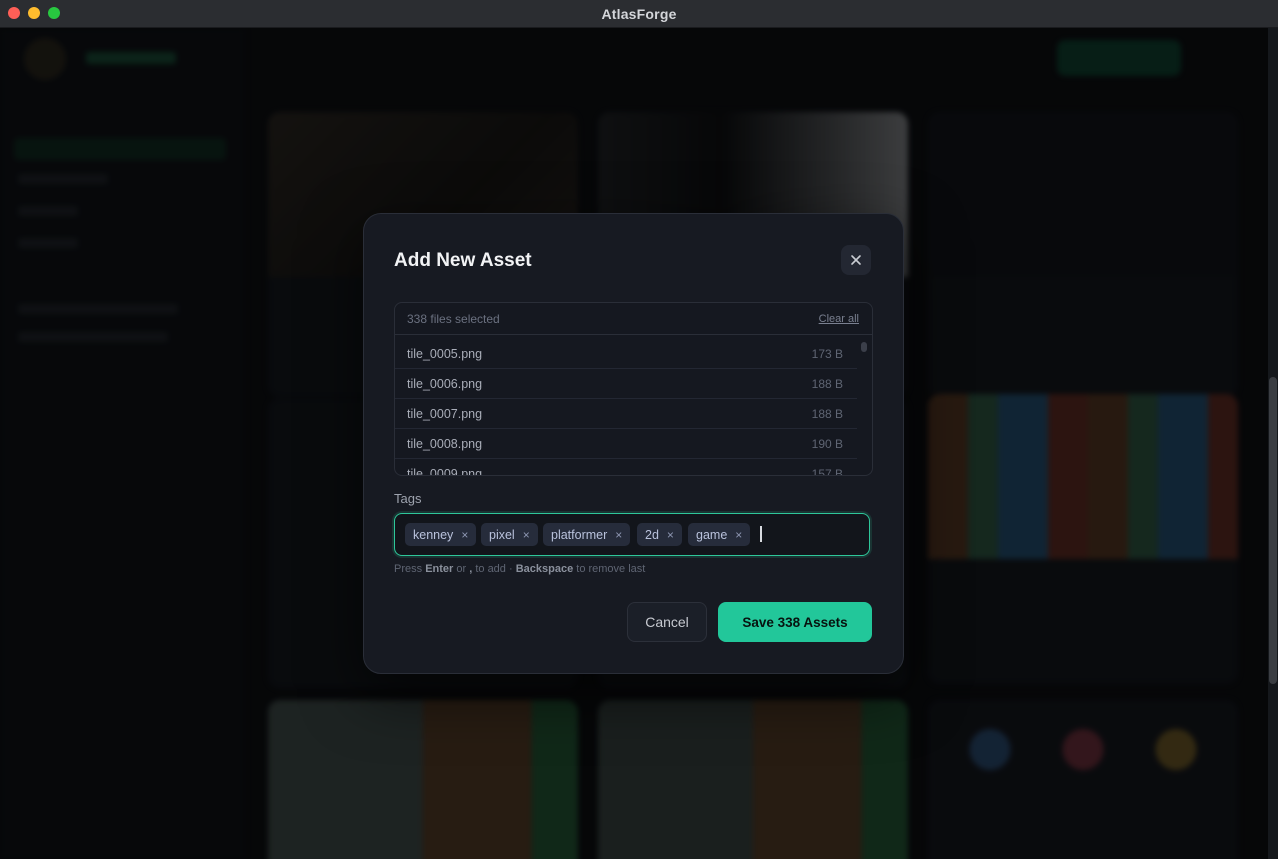 The width and height of the screenshot is (1278, 859). Describe the element at coordinates (445, 444) in the screenshot. I see `file-name: tile_0008.png` at that location.